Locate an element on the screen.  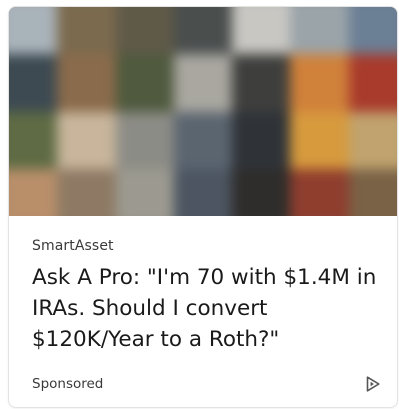
play-triangle-outline-icon is located at coordinates (373, 384).